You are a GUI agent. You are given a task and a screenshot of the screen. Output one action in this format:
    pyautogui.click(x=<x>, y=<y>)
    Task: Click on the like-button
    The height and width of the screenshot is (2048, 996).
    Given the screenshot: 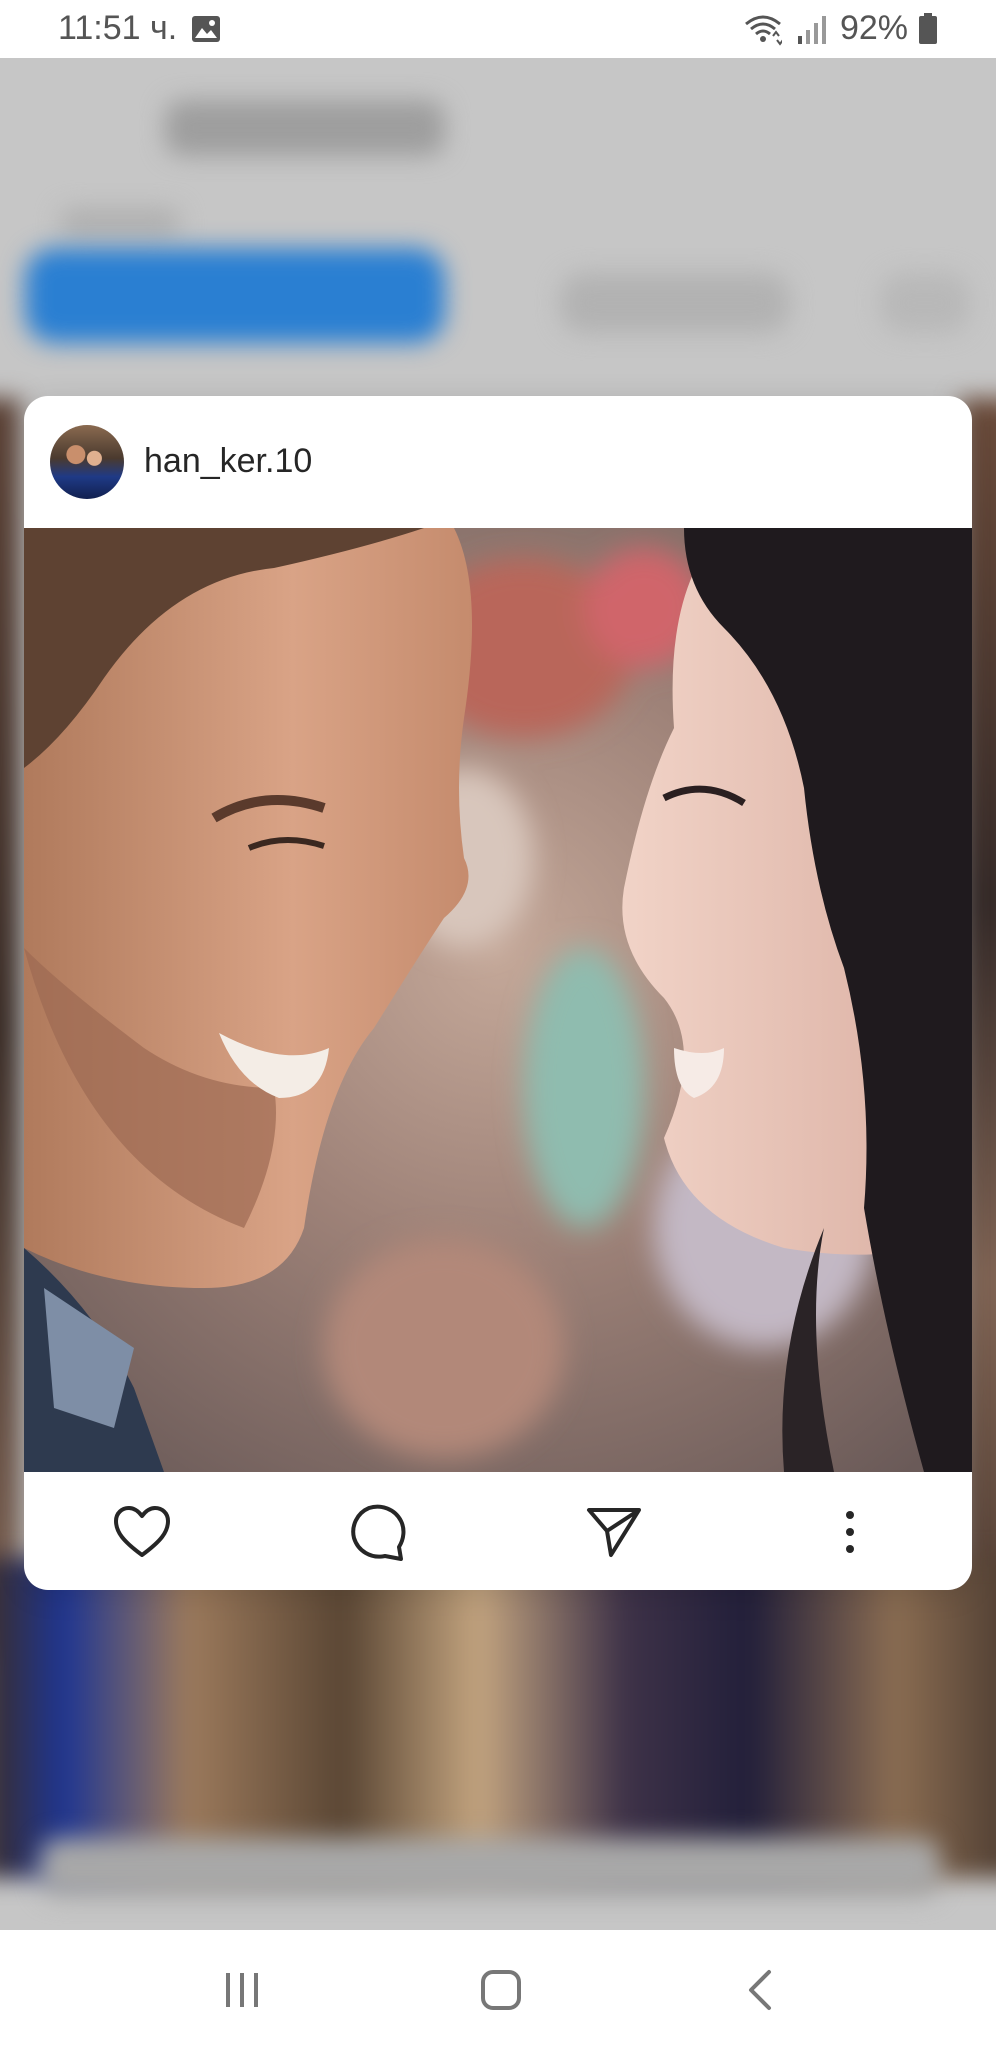 What is the action you would take?
    pyautogui.click(x=142, y=1532)
    